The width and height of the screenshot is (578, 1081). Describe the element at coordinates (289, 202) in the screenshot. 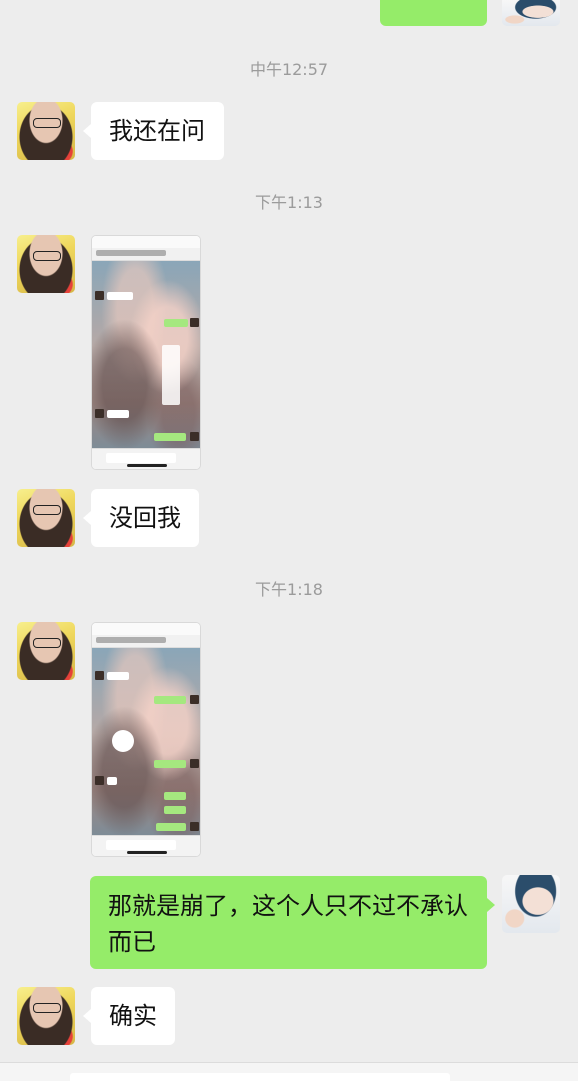

I see `timestamp: 下午1:13` at that location.